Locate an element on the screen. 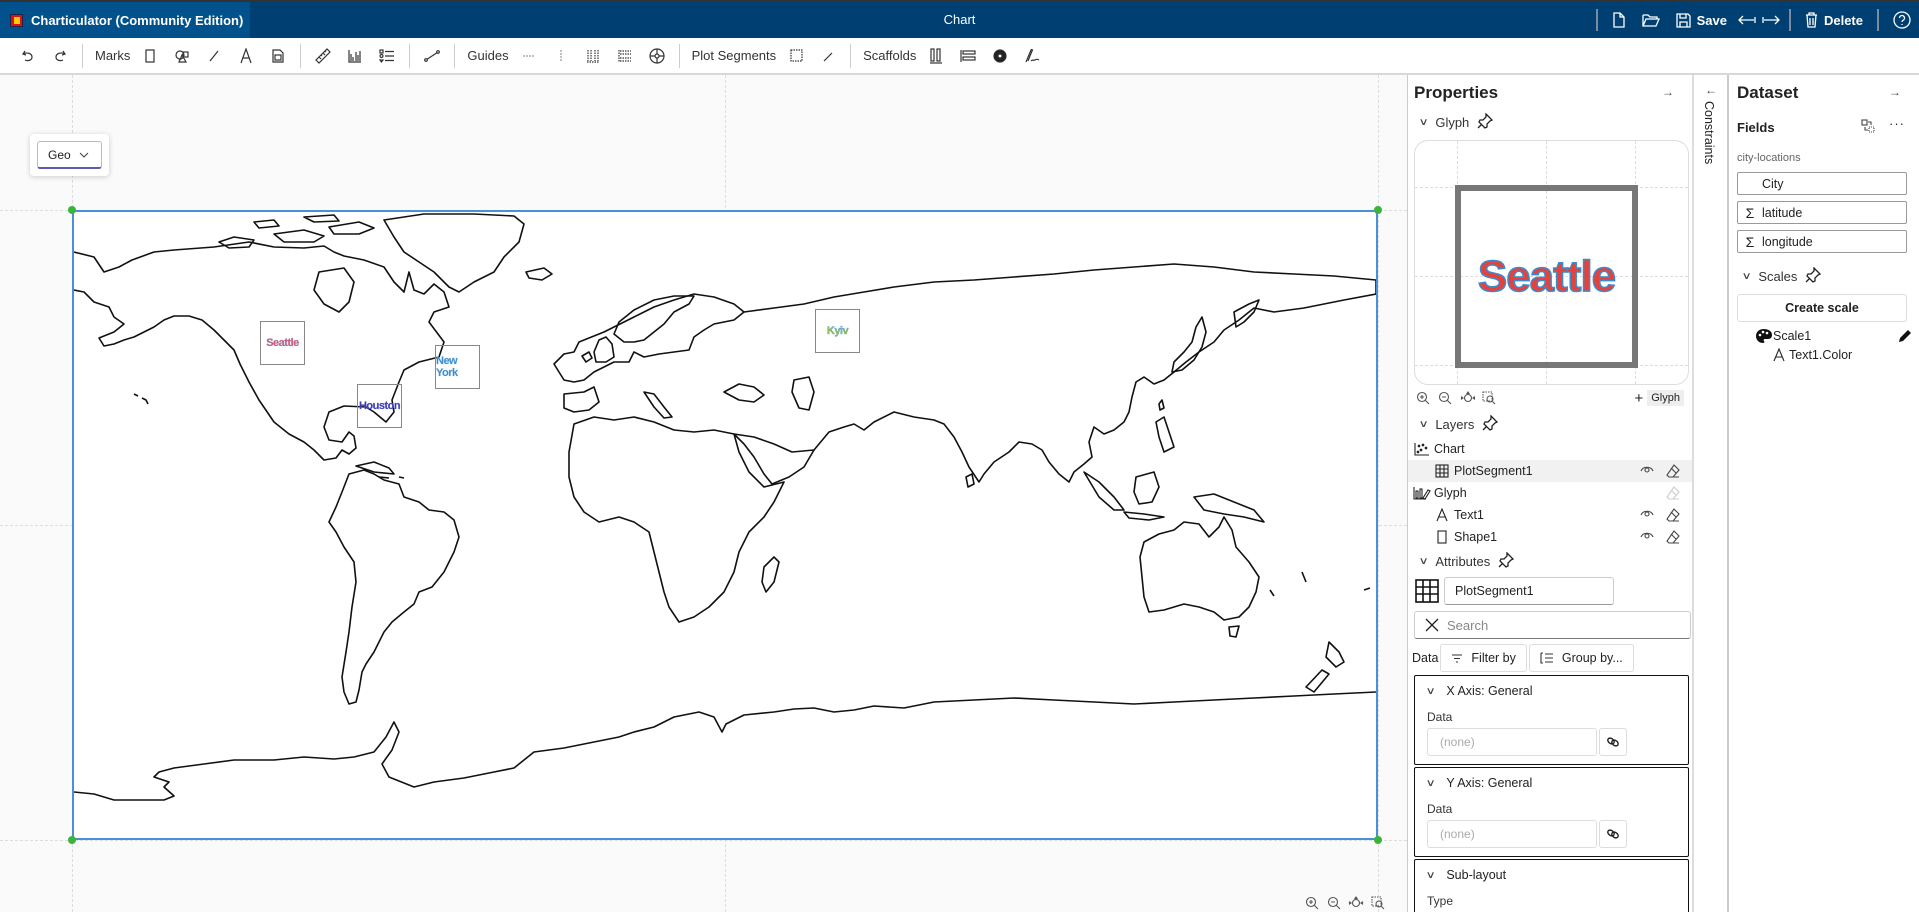  guide-polar-button is located at coordinates (657, 56).